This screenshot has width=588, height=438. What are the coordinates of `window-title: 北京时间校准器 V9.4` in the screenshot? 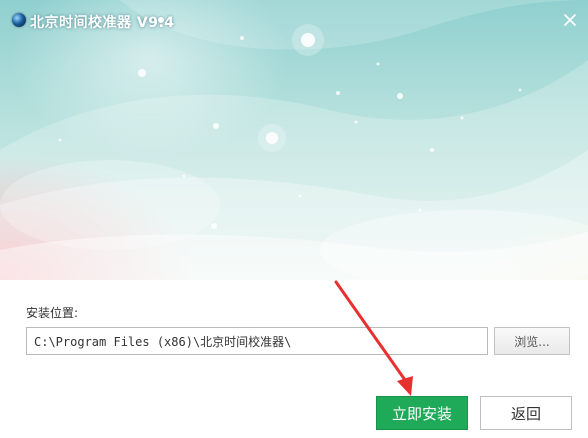 It's located at (102, 23).